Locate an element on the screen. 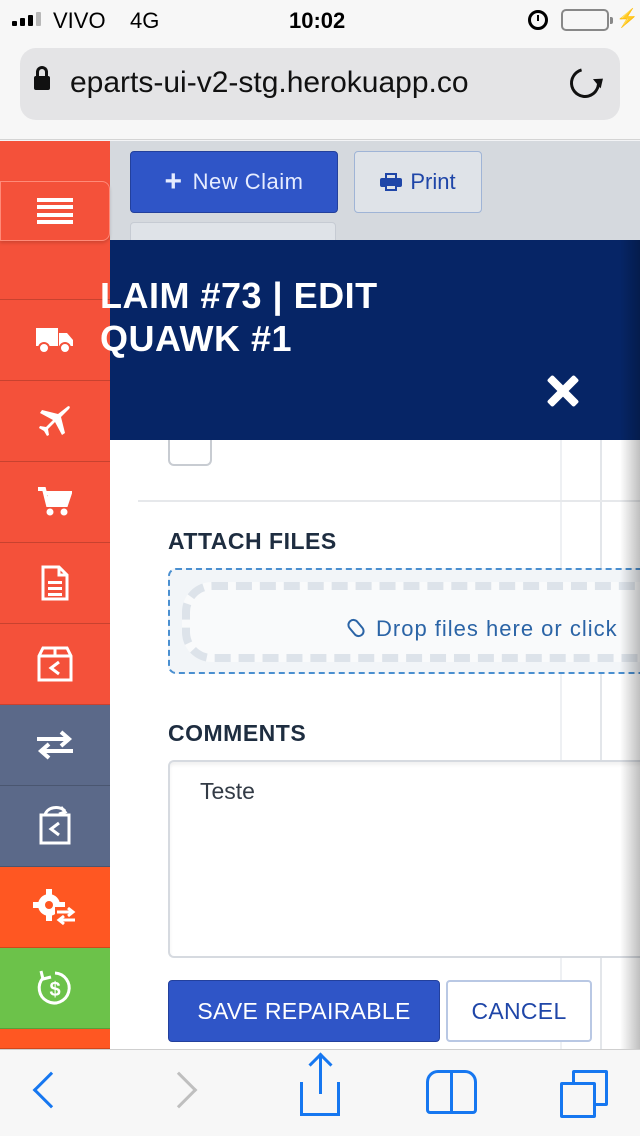  dropzone-inner: Drop files here or click is located at coordinates (411, 622).